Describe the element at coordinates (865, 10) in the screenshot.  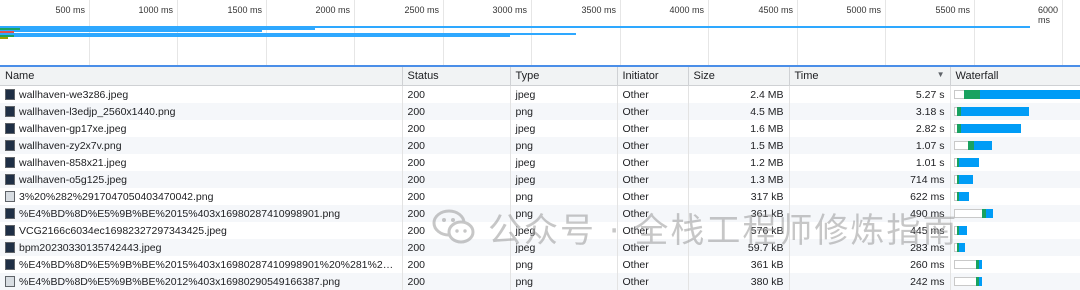
I see `timeline-tick-label: 5000 ms` at that location.